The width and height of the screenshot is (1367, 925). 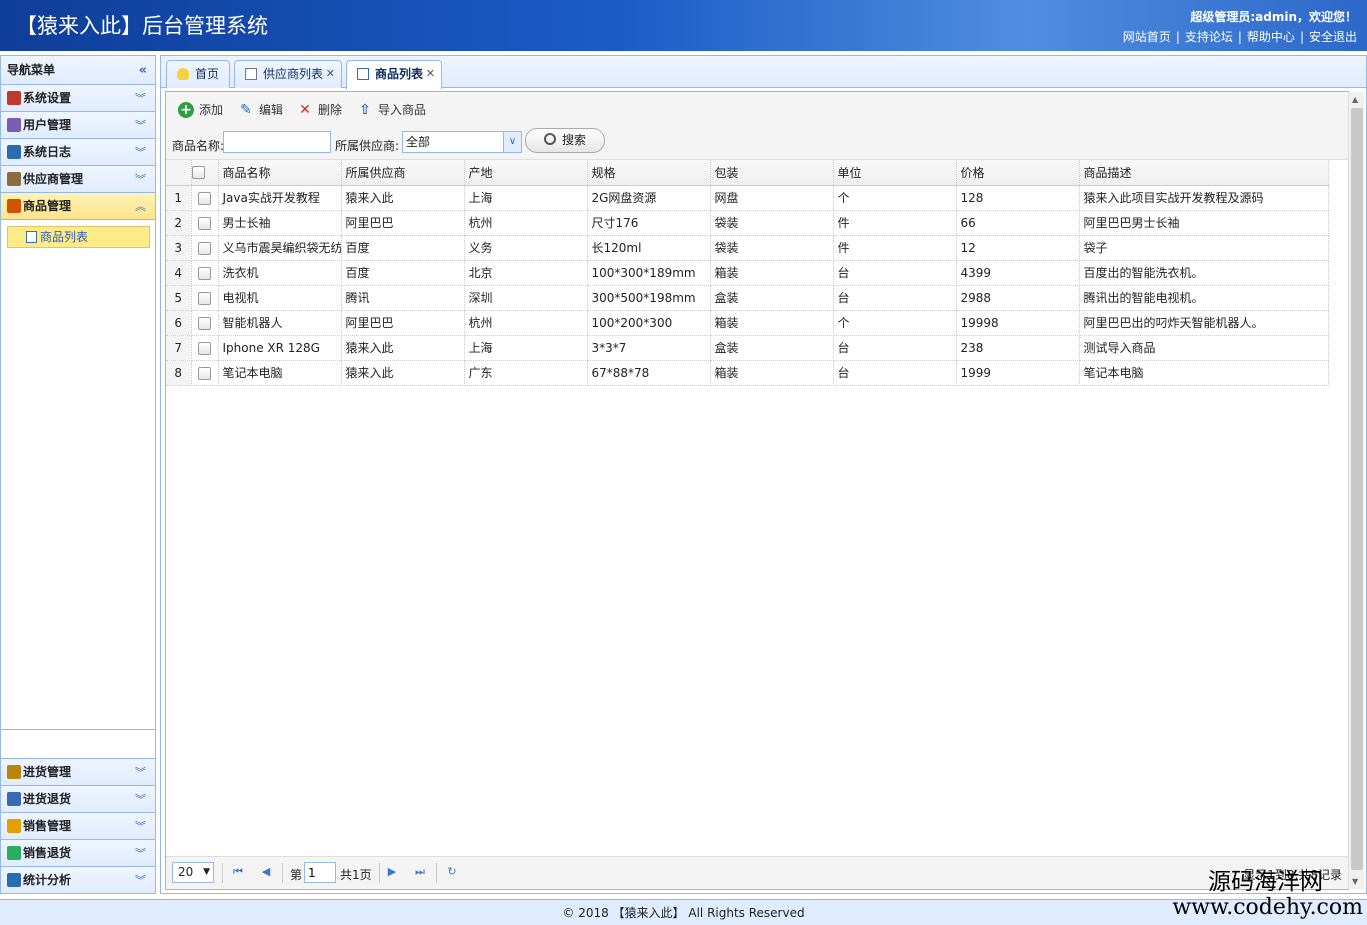 What do you see at coordinates (1018, 298) in the screenshot?
I see `table-cell: 2988` at bounding box center [1018, 298].